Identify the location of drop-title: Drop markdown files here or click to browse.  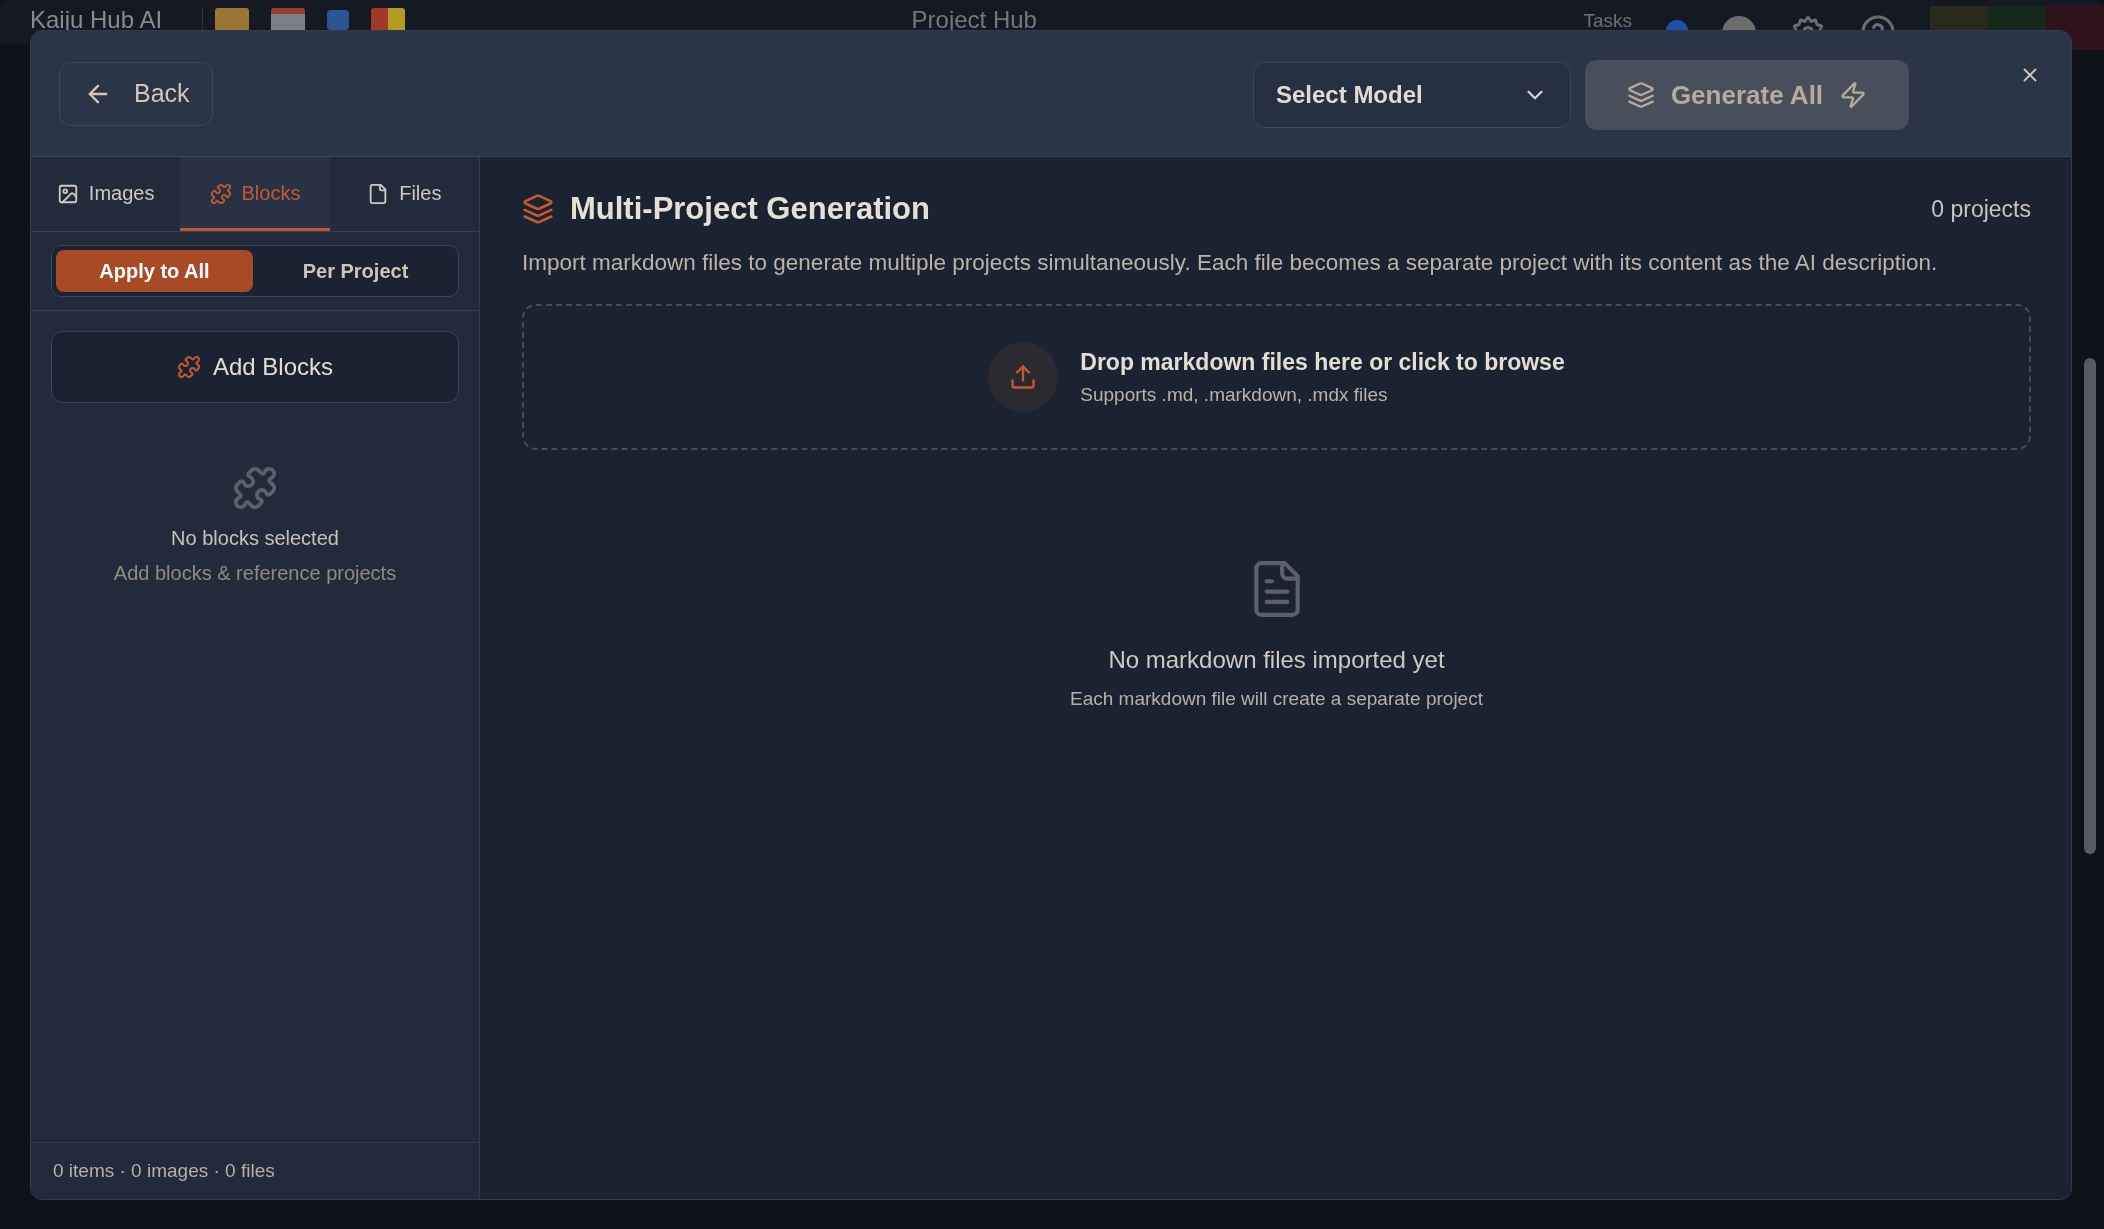
(1322, 362).